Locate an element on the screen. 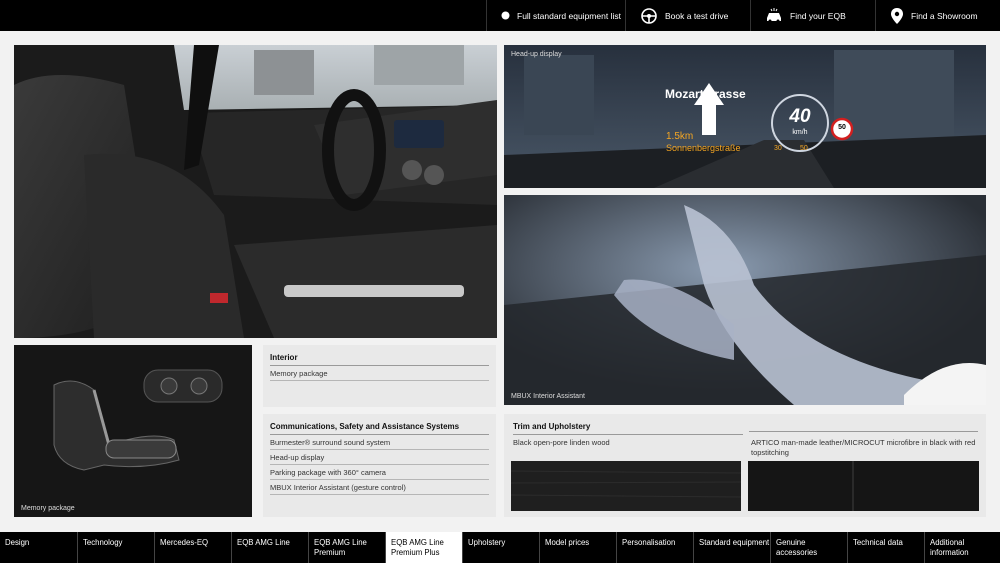 The image size is (1000, 563). hud-speed-limit-sign: 50 is located at coordinates (842, 127).